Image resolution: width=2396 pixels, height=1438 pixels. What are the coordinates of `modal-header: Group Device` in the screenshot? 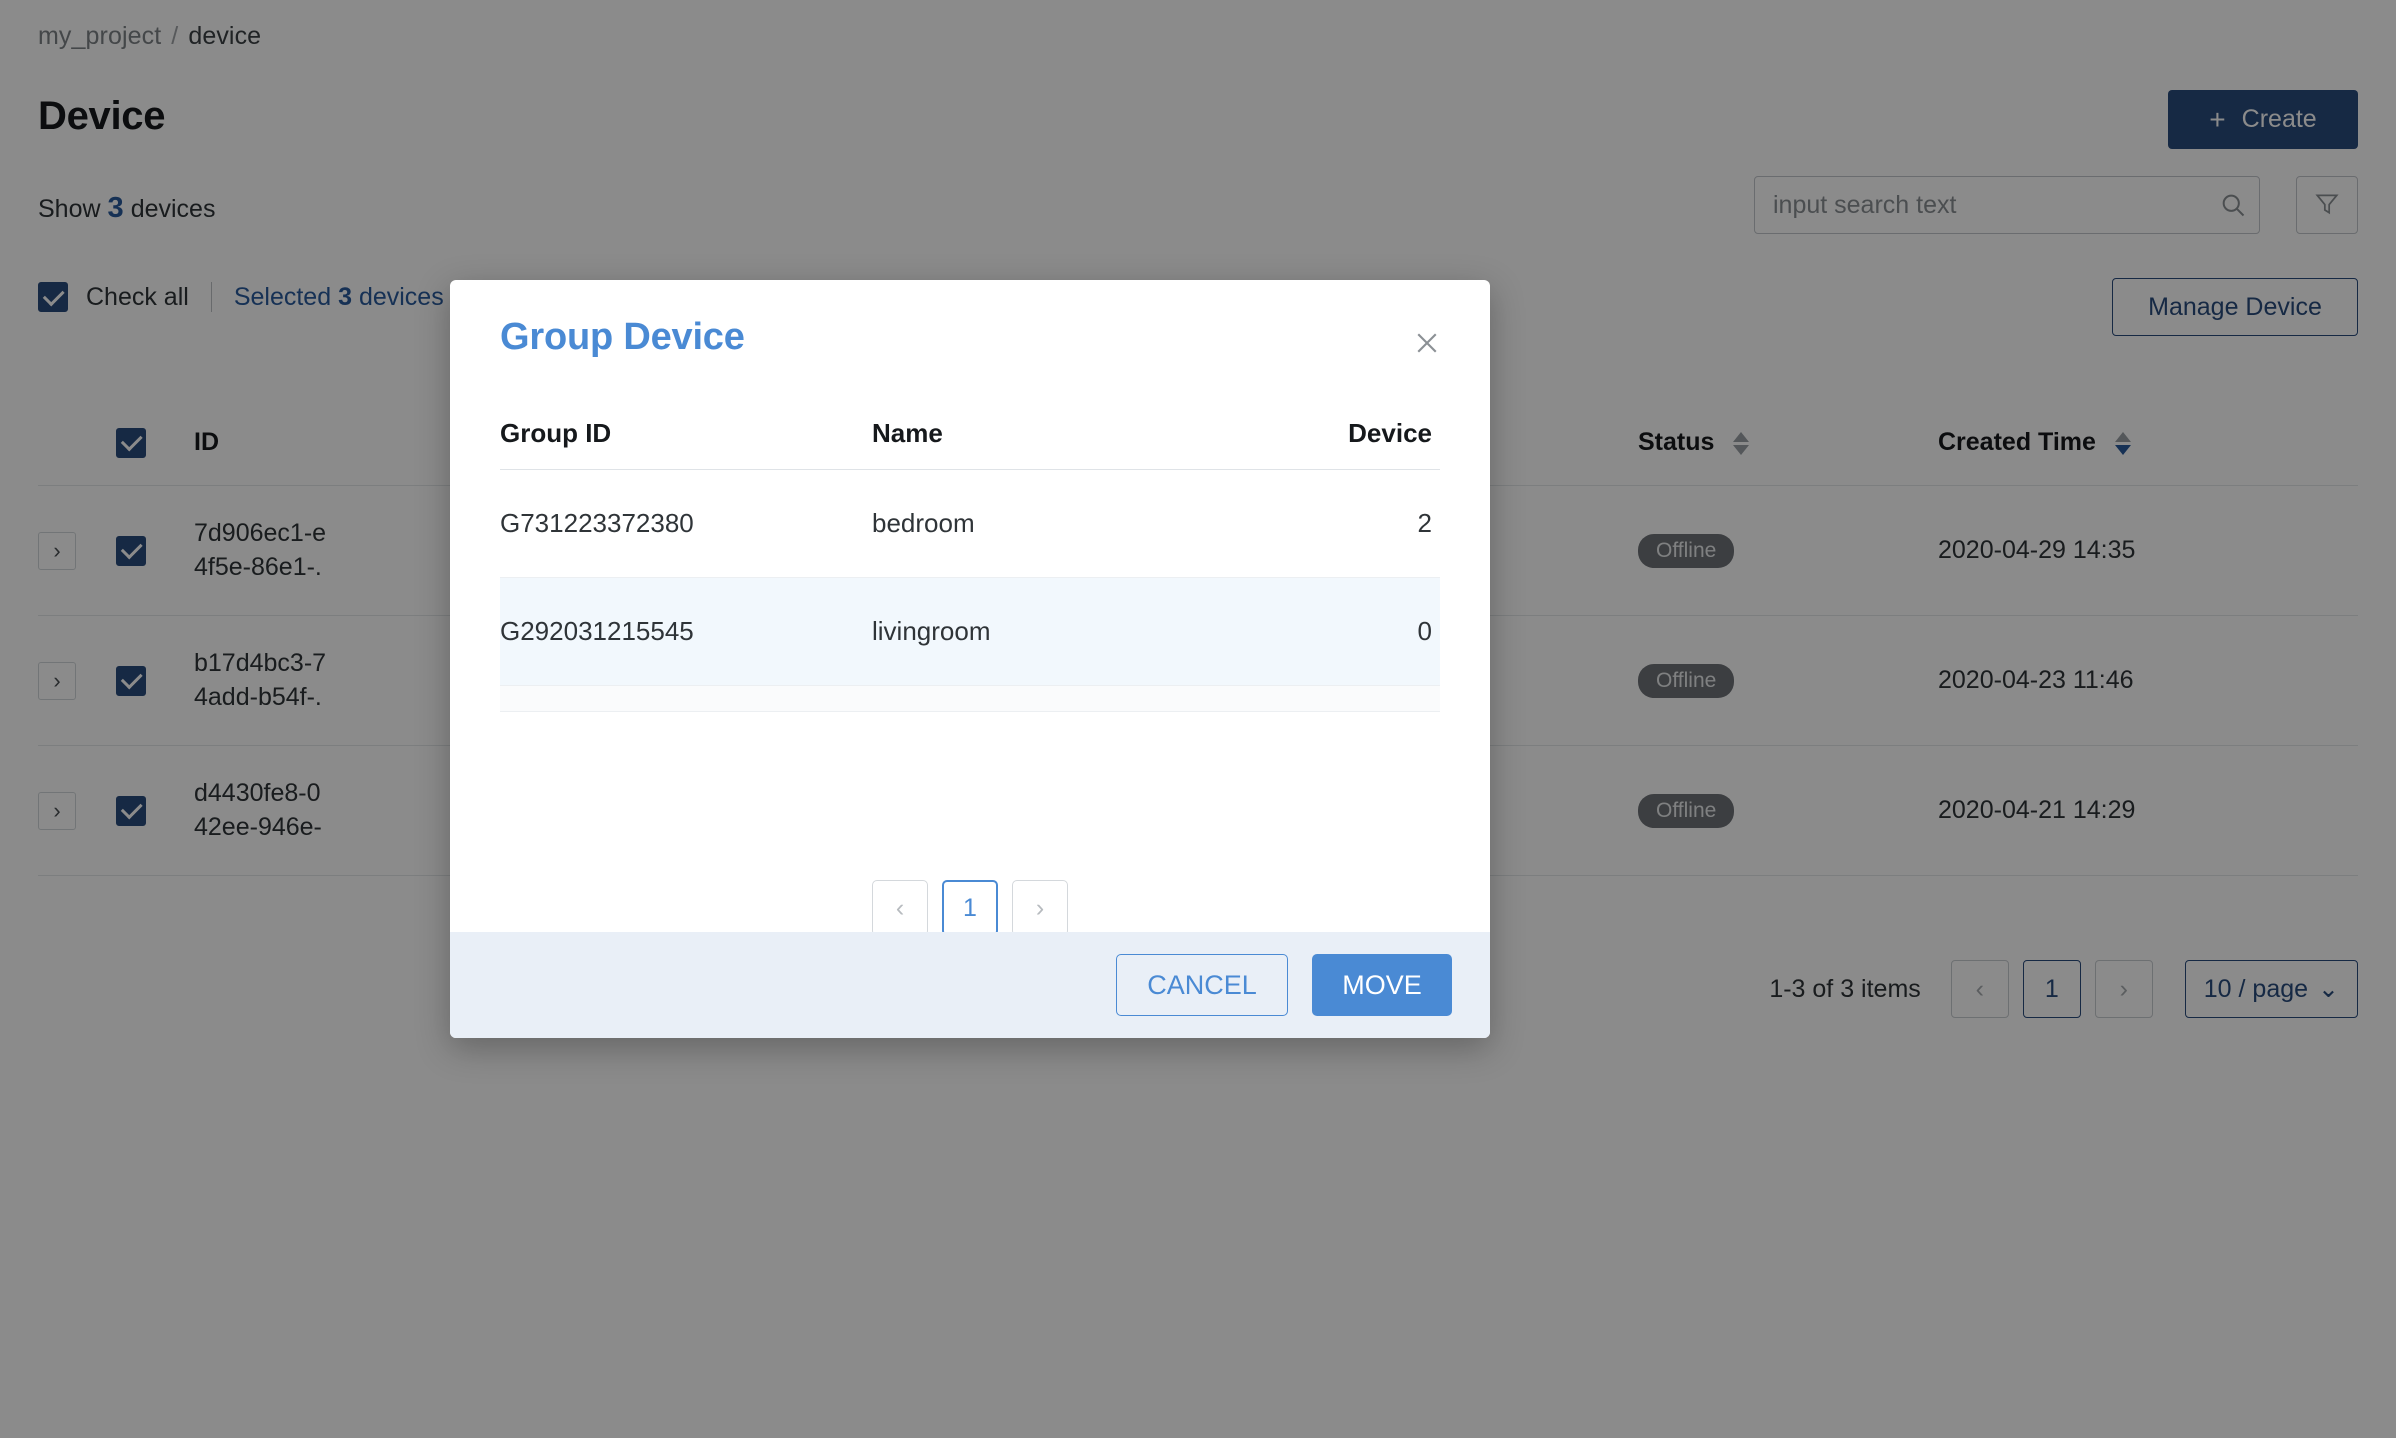 It's located at (970, 339).